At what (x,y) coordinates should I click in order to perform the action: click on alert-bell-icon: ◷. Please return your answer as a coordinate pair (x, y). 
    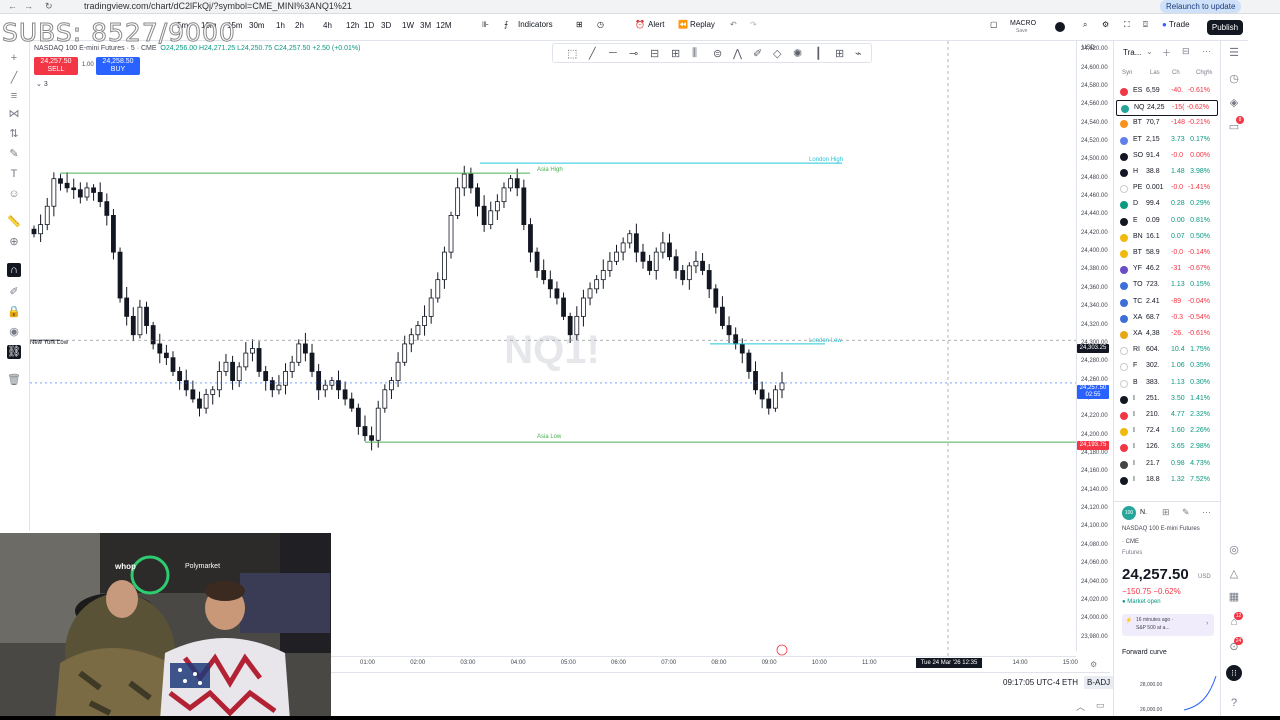
    Looking at the image, I should click on (600, 24).